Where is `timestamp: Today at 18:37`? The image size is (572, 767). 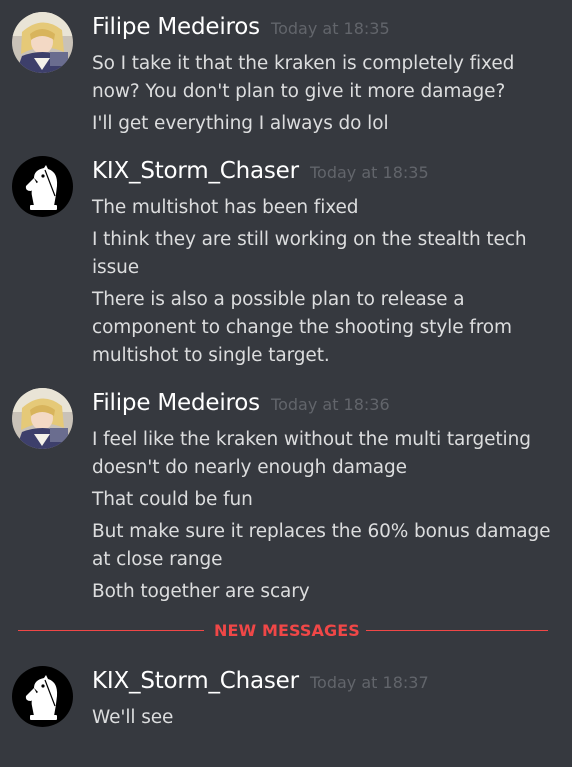
timestamp: Today at 18:37 is located at coordinates (369, 682).